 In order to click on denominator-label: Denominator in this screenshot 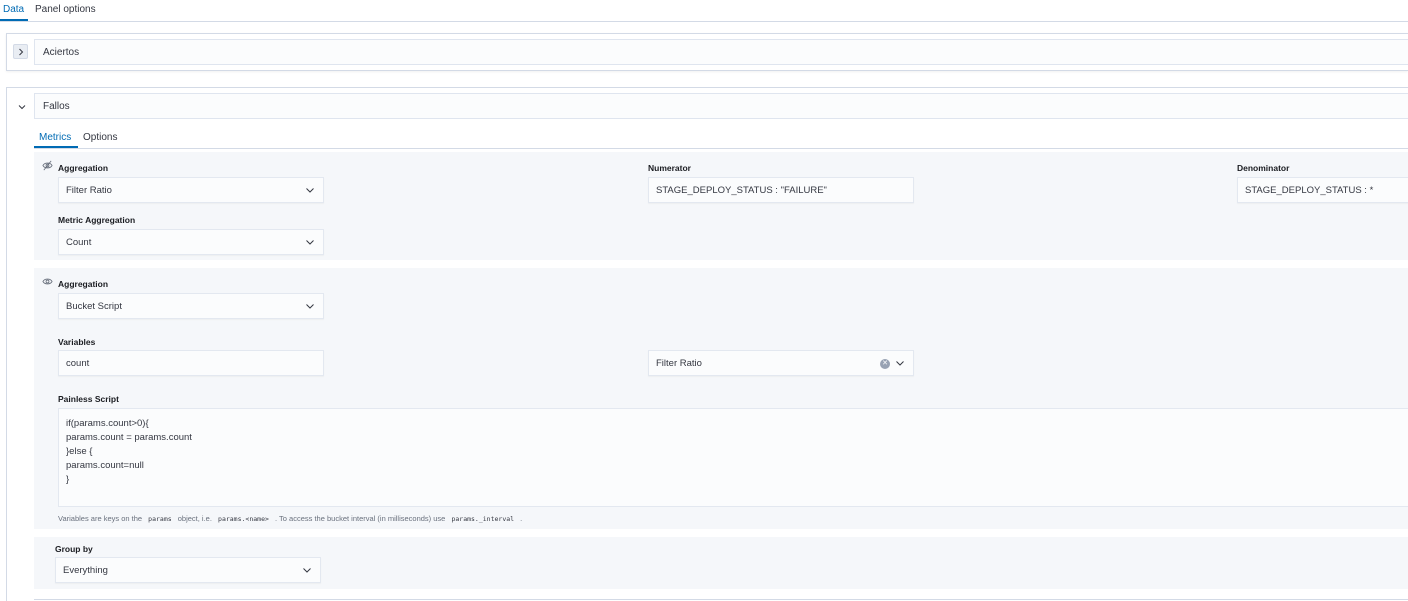, I will do `click(1263, 168)`.